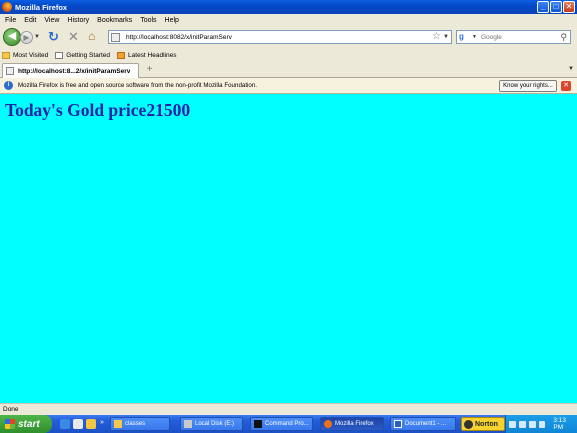 The height and width of the screenshot is (433, 577). What do you see at coordinates (465, 37) in the screenshot?
I see `google-icon: g` at bounding box center [465, 37].